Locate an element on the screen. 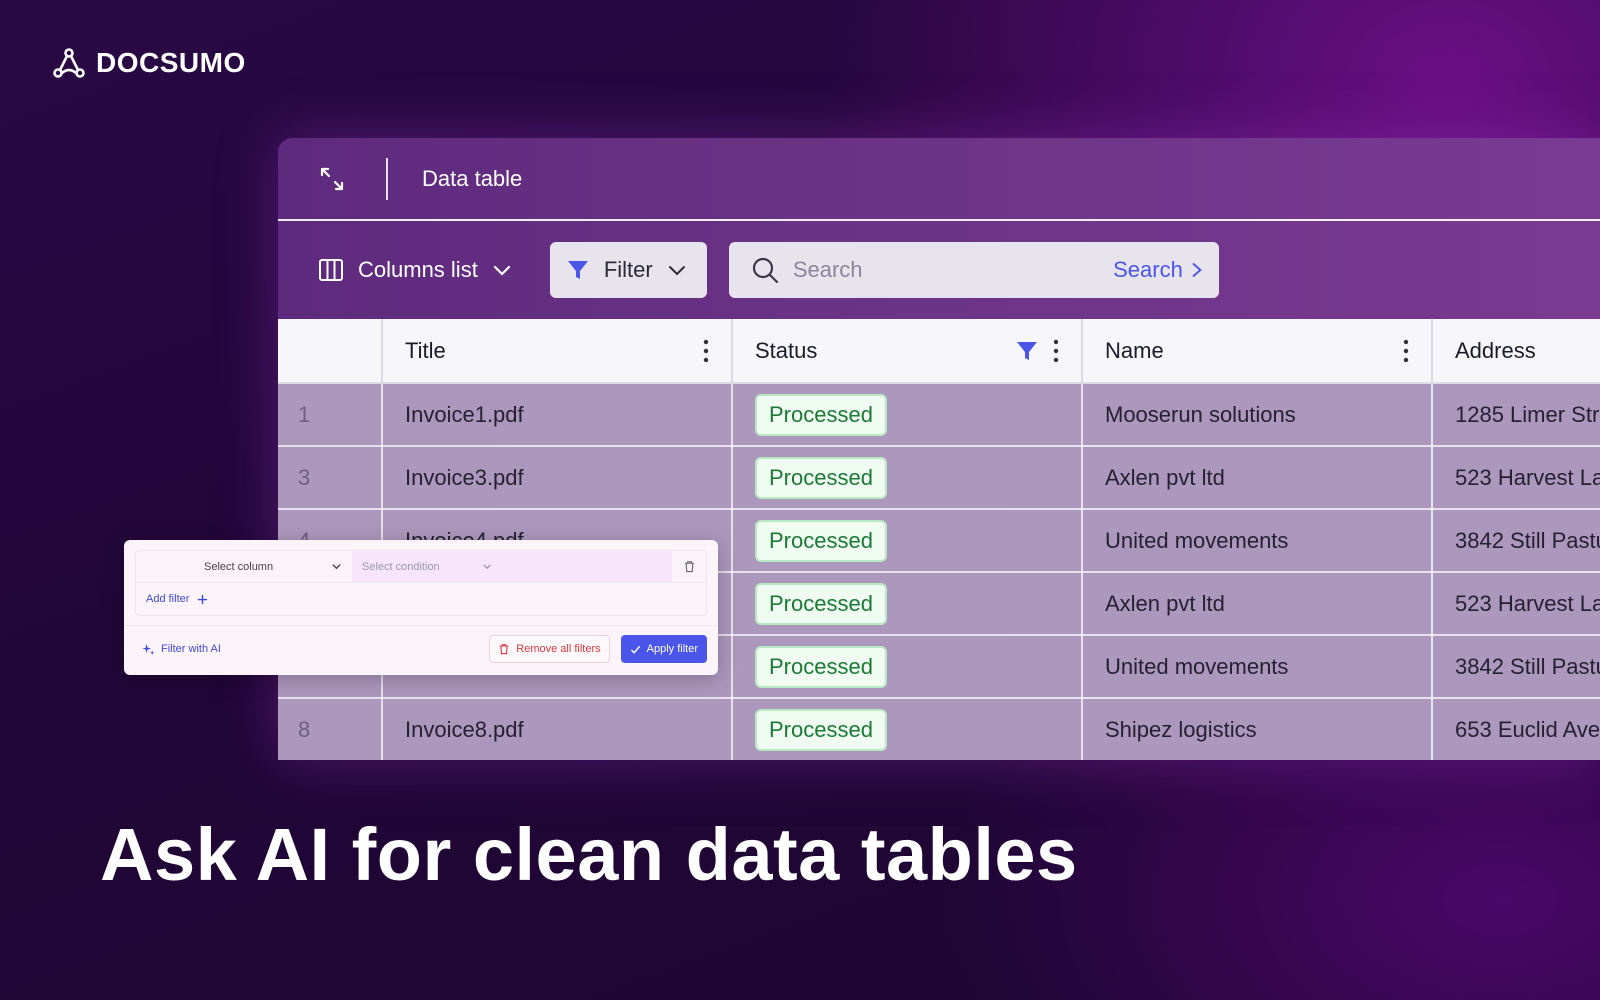 The height and width of the screenshot is (1000, 1600). expand-icon is located at coordinates (332, 178).